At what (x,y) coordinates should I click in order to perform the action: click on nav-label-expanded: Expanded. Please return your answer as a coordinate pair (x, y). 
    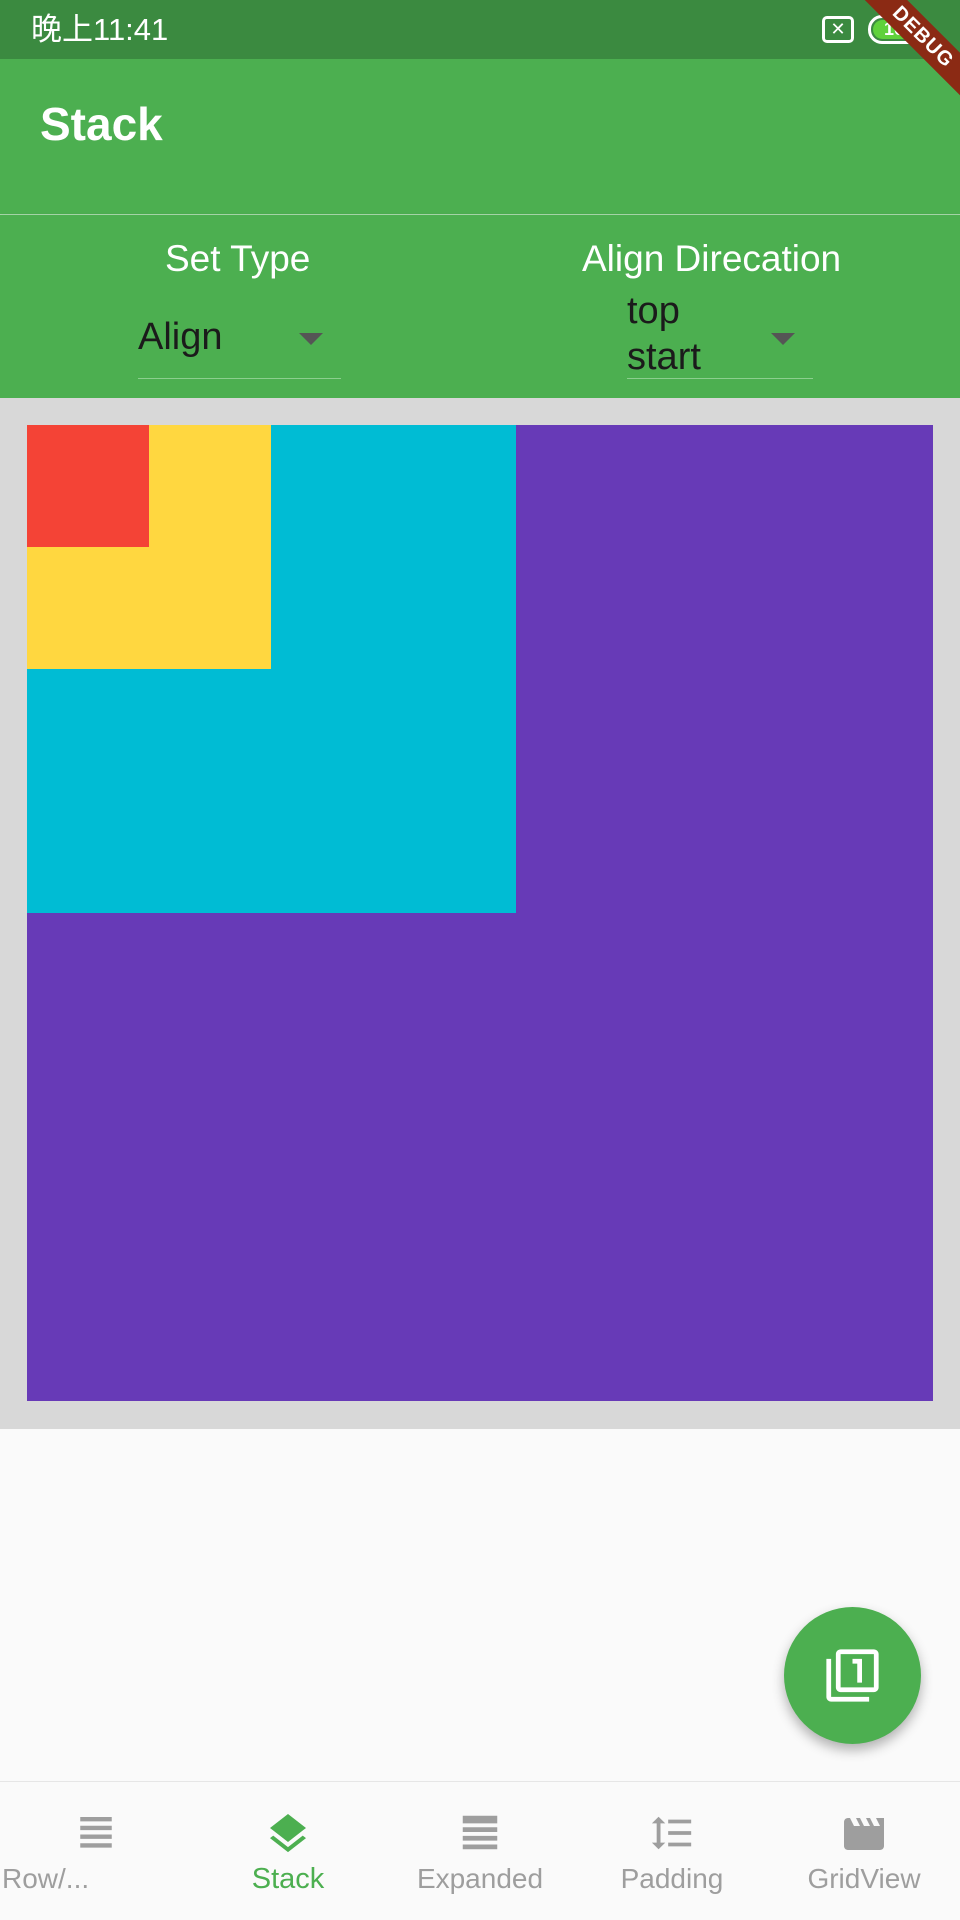
    Looking at the image, I should click on (480, 1878).